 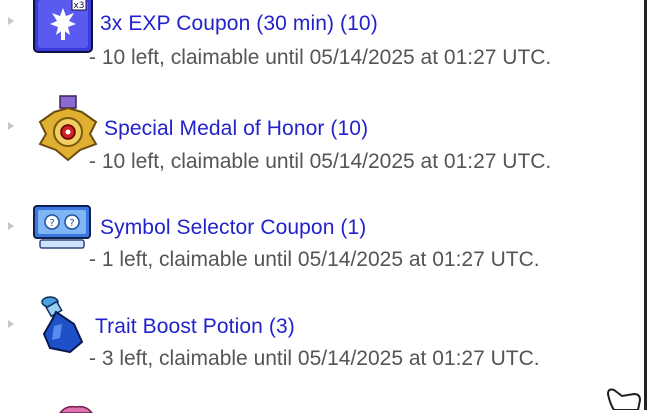 What do you see at coordinates (76, 409) in the screenshot?
I see `next-item-icon` at bounding box center [76, 409].